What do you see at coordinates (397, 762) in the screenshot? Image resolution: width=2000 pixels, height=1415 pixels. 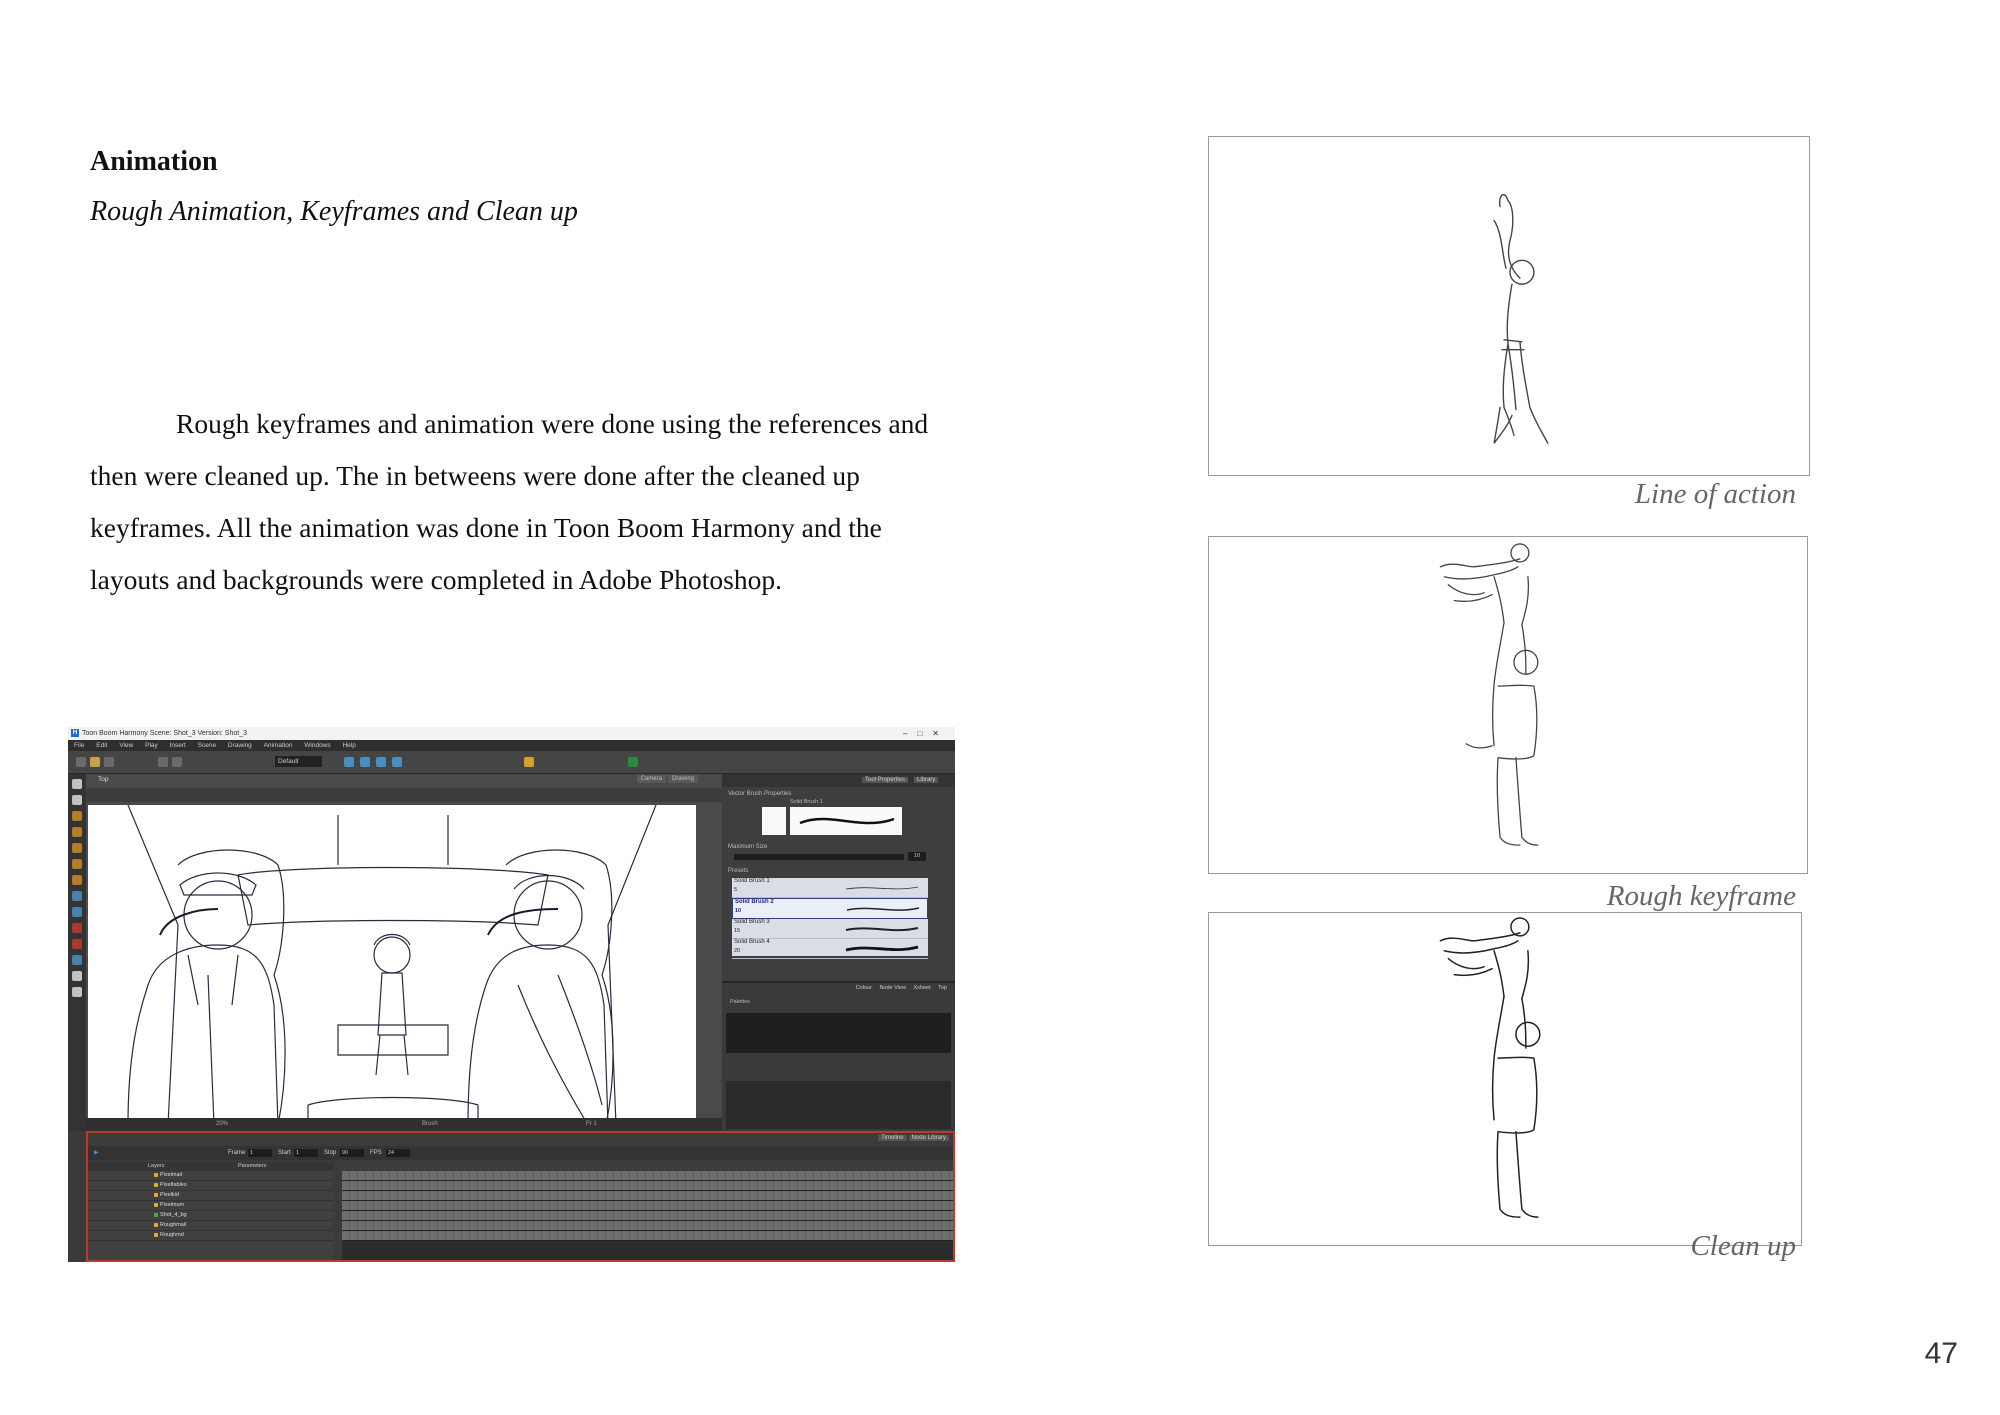 I see `peg-tool-icon` at bounding box center [397, 762].